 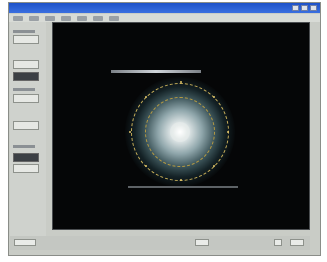 What do you see at coordinates (295, 8) in the screenshot?
I see `minimize-button` at bounding box center [295, 8].